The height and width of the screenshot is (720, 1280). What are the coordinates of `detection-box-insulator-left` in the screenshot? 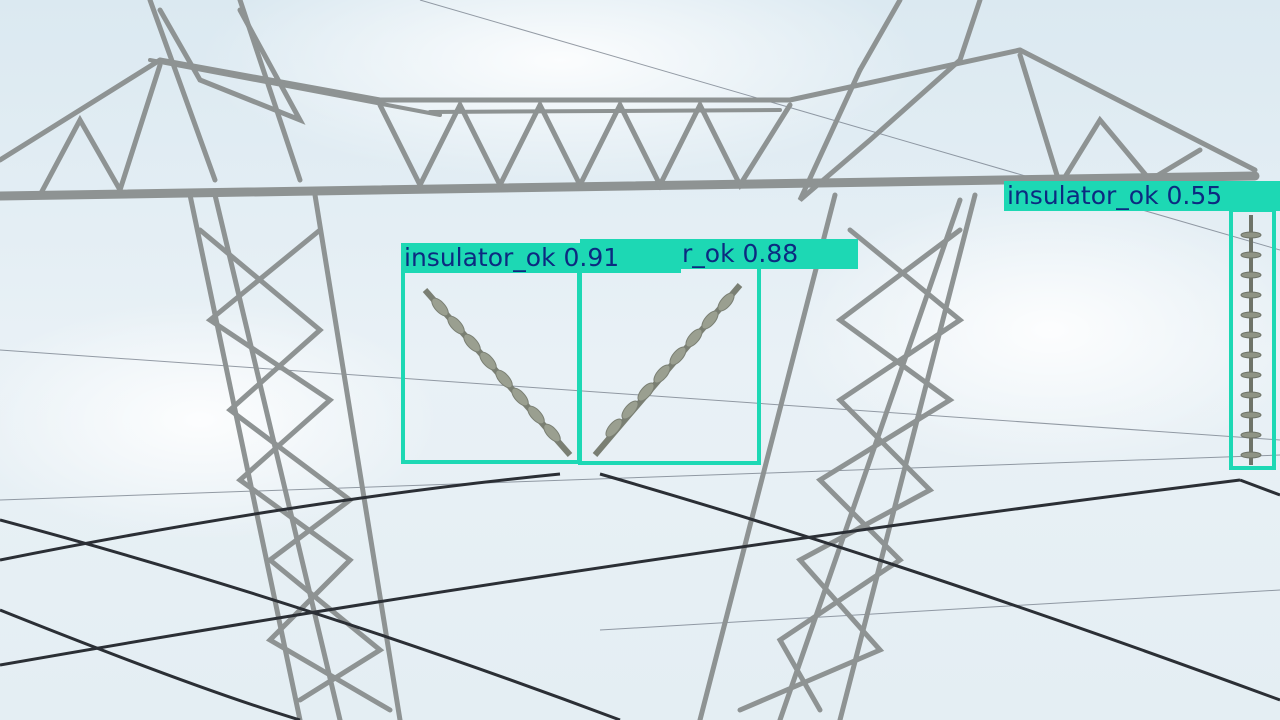 It's located at (491, 366).